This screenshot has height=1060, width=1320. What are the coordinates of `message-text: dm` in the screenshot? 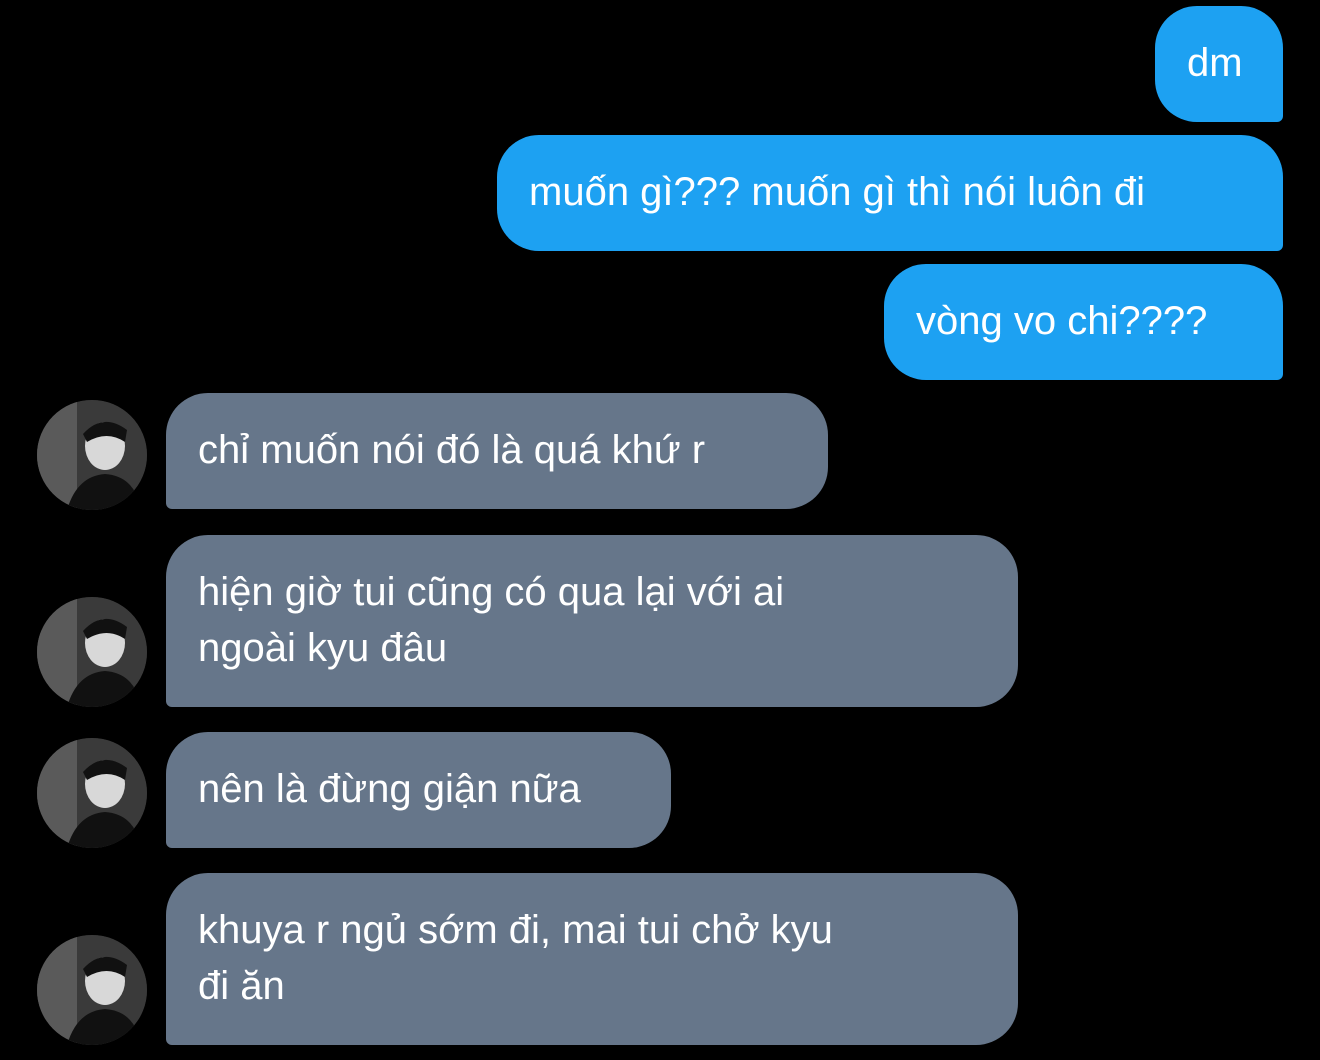 It's located at (1215, 63).